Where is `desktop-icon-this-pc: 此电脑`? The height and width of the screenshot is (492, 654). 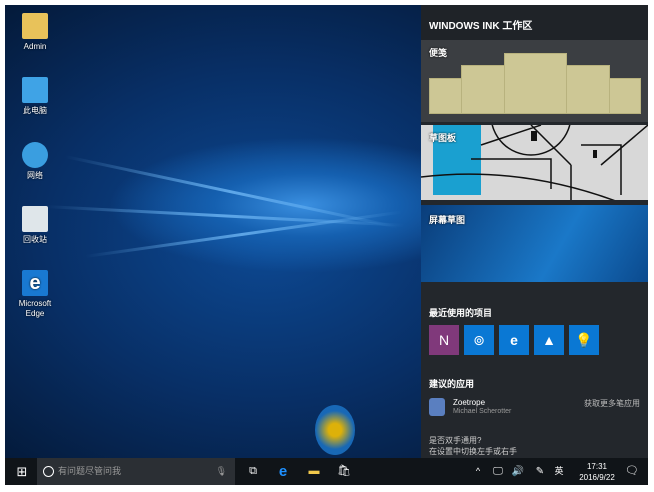
desktop-icon-this-pc: 此电脑 is located at coordinates (35, 96).